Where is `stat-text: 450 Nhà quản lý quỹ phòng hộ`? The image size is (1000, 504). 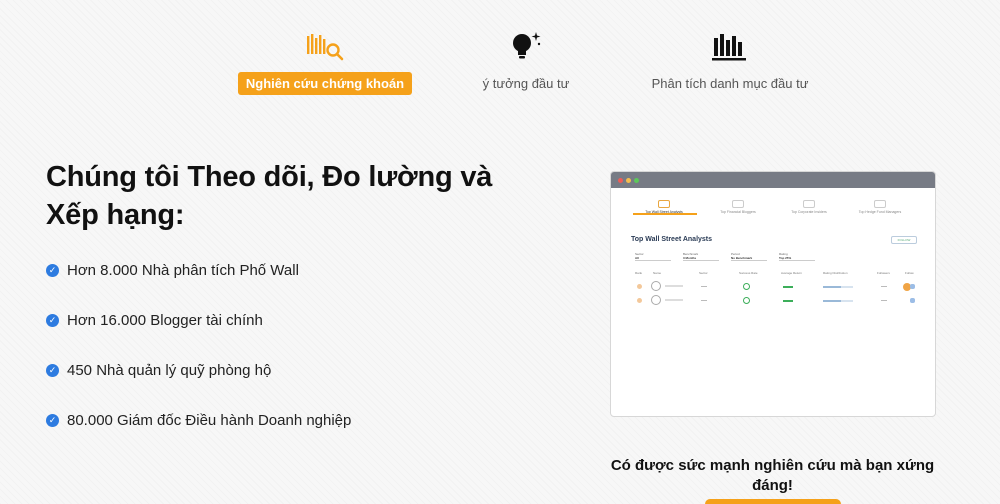
stat-text: 450 Nhà quản lý quỹ phòng hộ is located at coordinates (169, 370).